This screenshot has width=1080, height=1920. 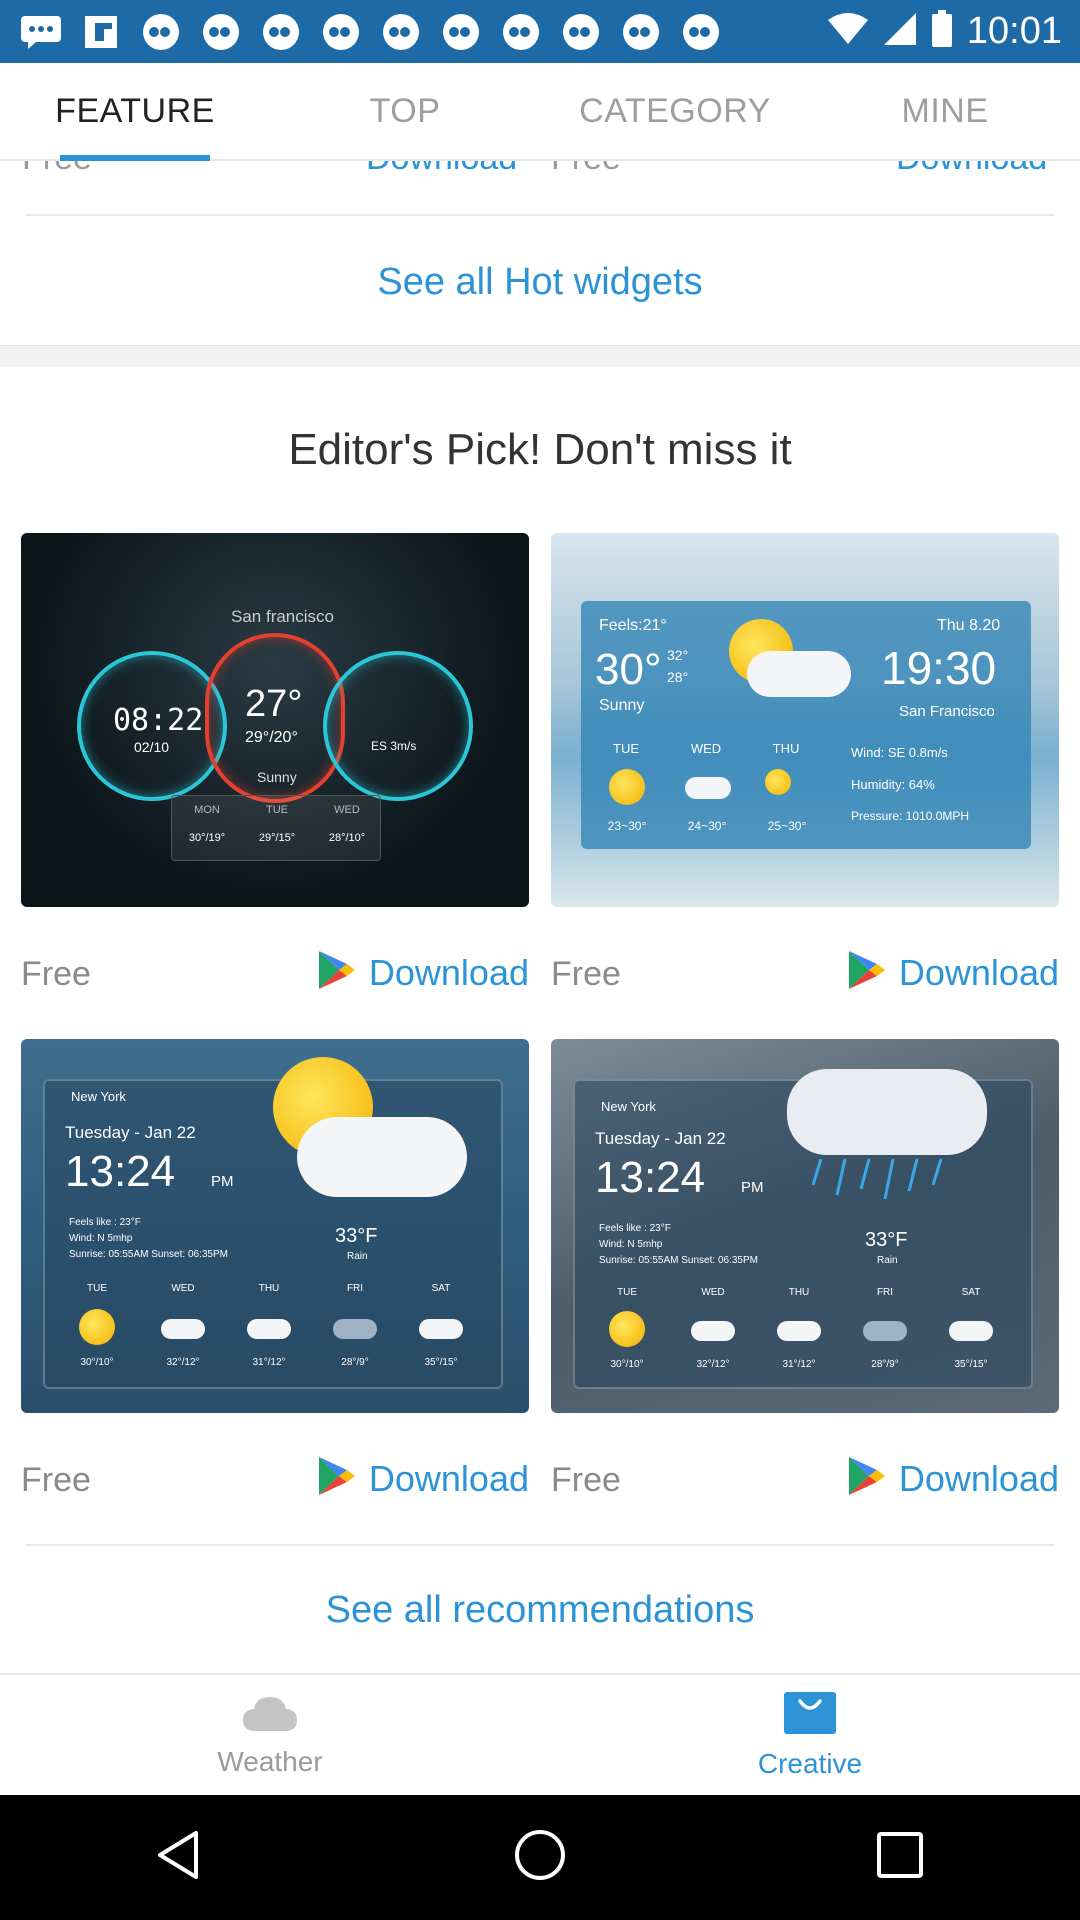 I want to click on forecast-day: TUE, so click(x=627, y=1292).